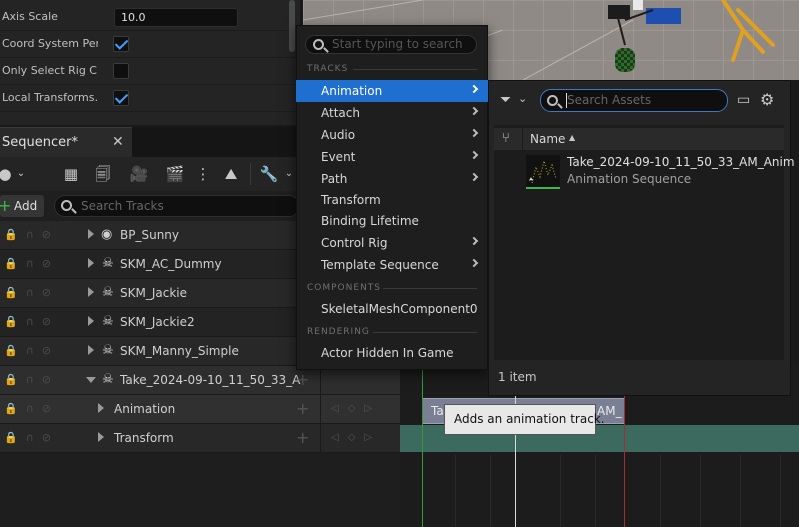 The width and height of the screenshot is (799, 527). What do you see at coordinates (392, 157) in the screenshot?
I see `menu-item-event: Event` at bounding box center [392, 157].